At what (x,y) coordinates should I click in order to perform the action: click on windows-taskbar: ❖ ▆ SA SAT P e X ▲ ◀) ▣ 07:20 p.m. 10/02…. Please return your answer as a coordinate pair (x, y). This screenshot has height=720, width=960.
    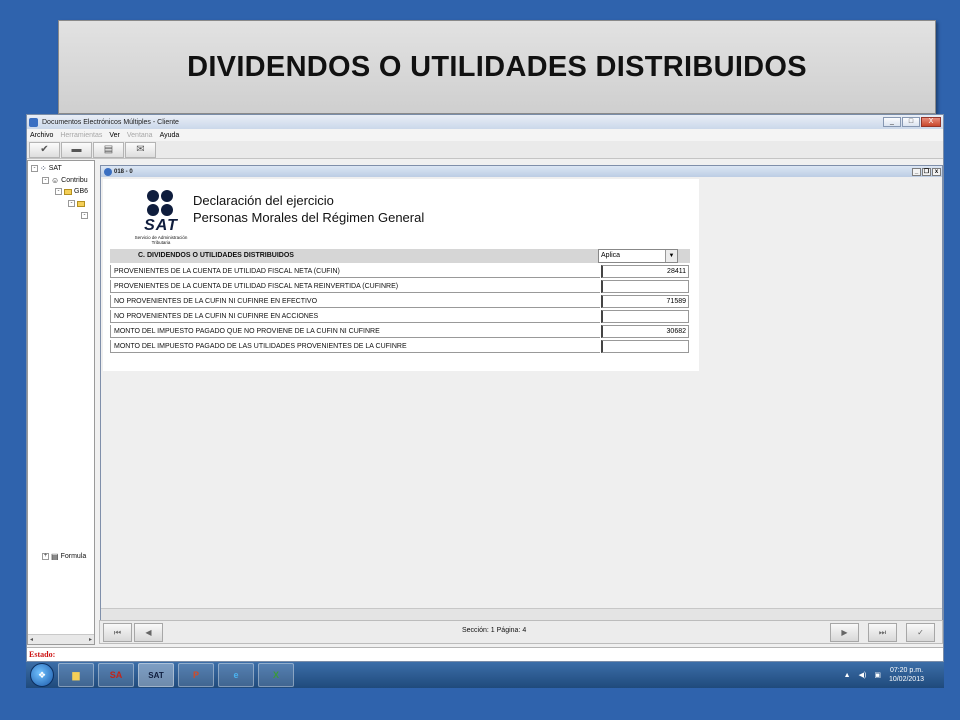
    Looking at the image, I should click on (485, 675).